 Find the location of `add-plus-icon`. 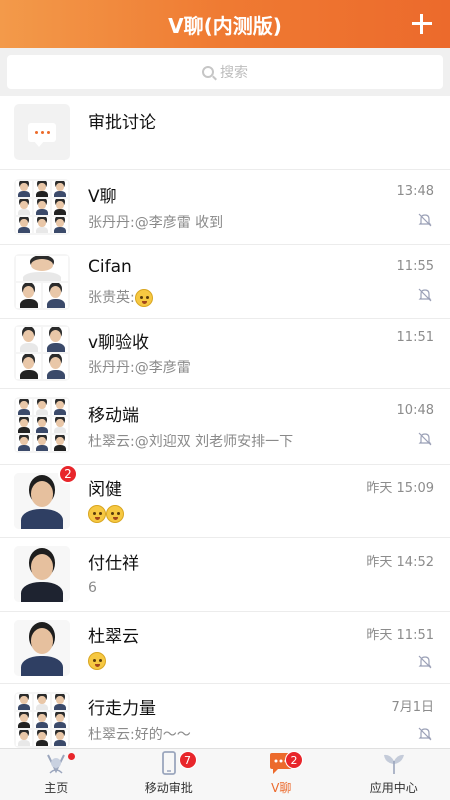

add-plus-icon is located at coordinates (422, 24).